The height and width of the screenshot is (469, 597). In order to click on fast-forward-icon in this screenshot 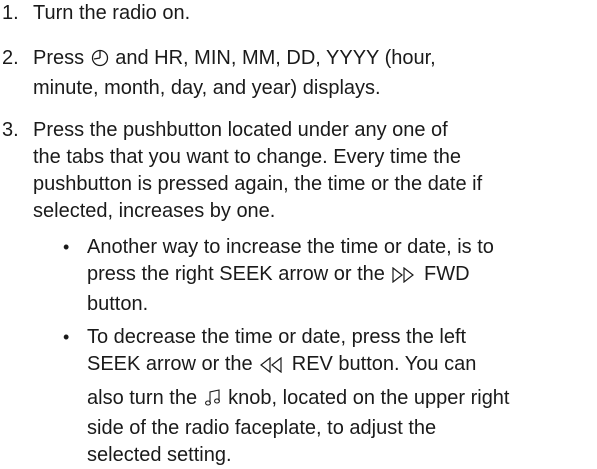, I will do `click(404, 277)`.